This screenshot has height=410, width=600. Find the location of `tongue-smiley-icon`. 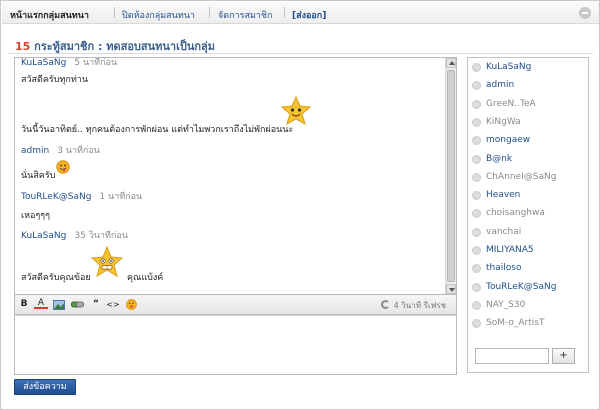

tongue-smiley-icon is located at coordinates (63, 167).